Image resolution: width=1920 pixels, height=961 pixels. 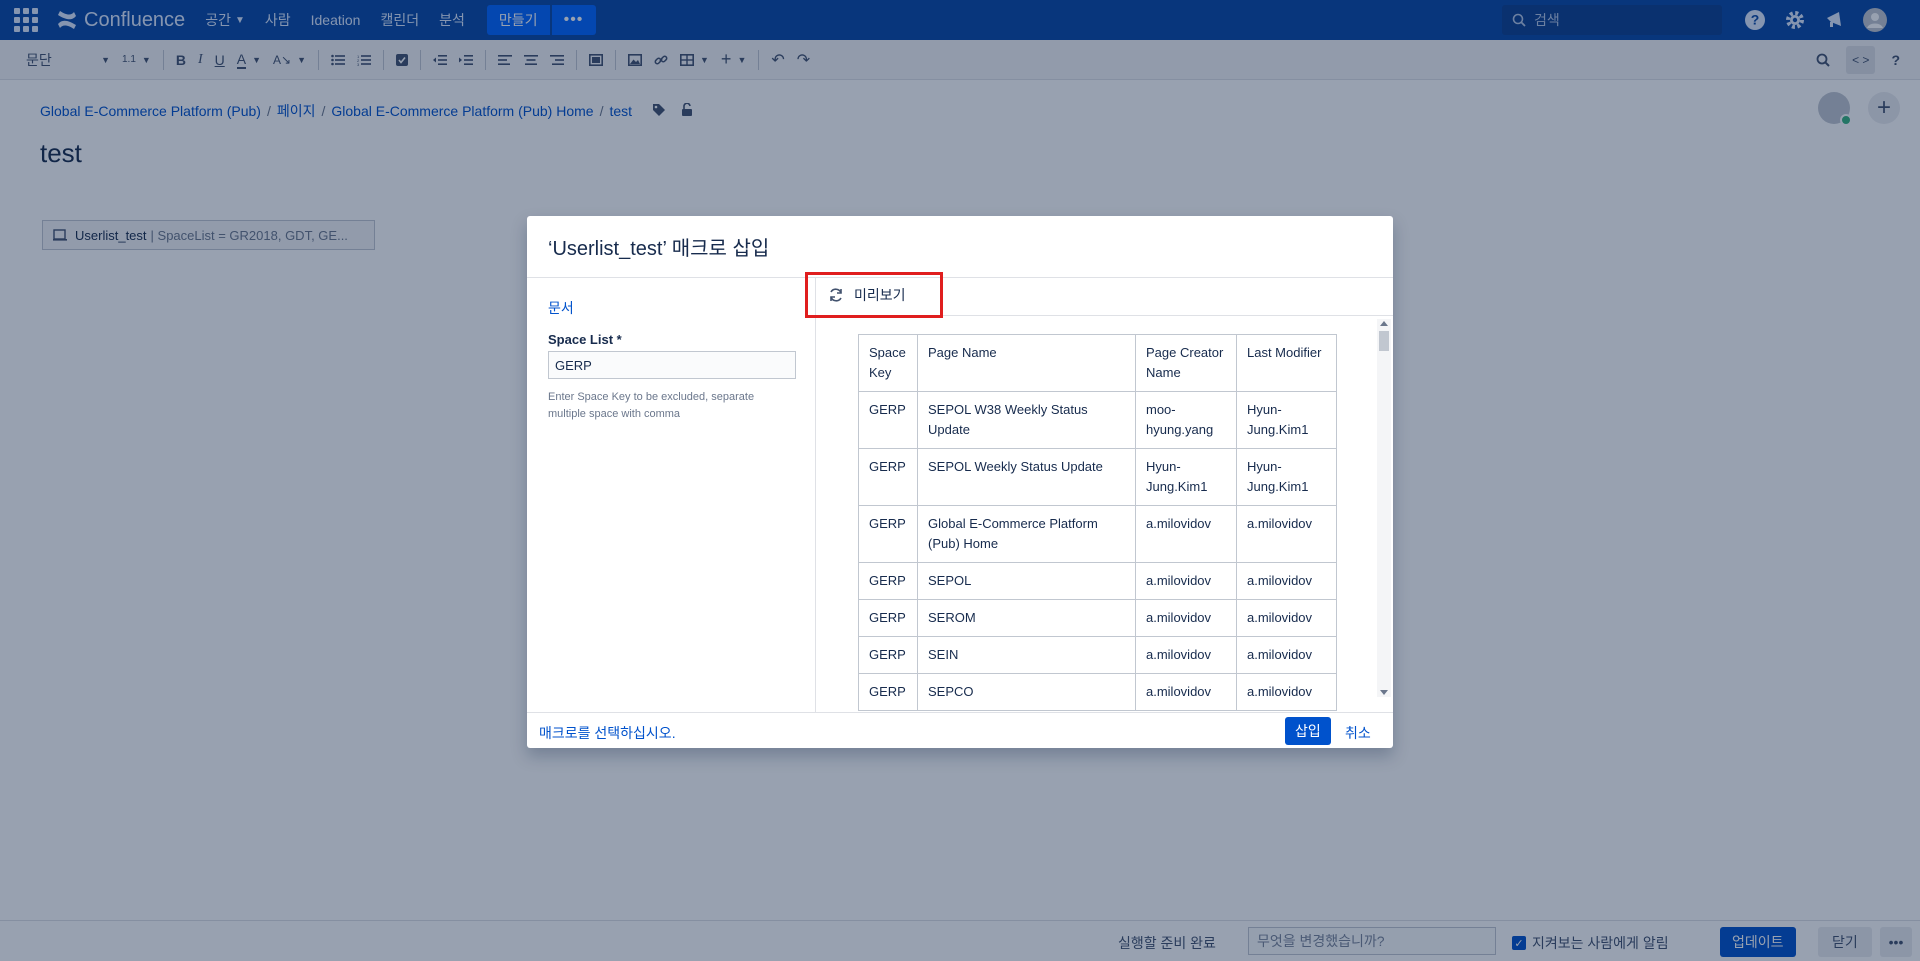 I want to click on table-row: GERP SEROM a.milovidov a.milovidov, so click(x=1097, y=618).